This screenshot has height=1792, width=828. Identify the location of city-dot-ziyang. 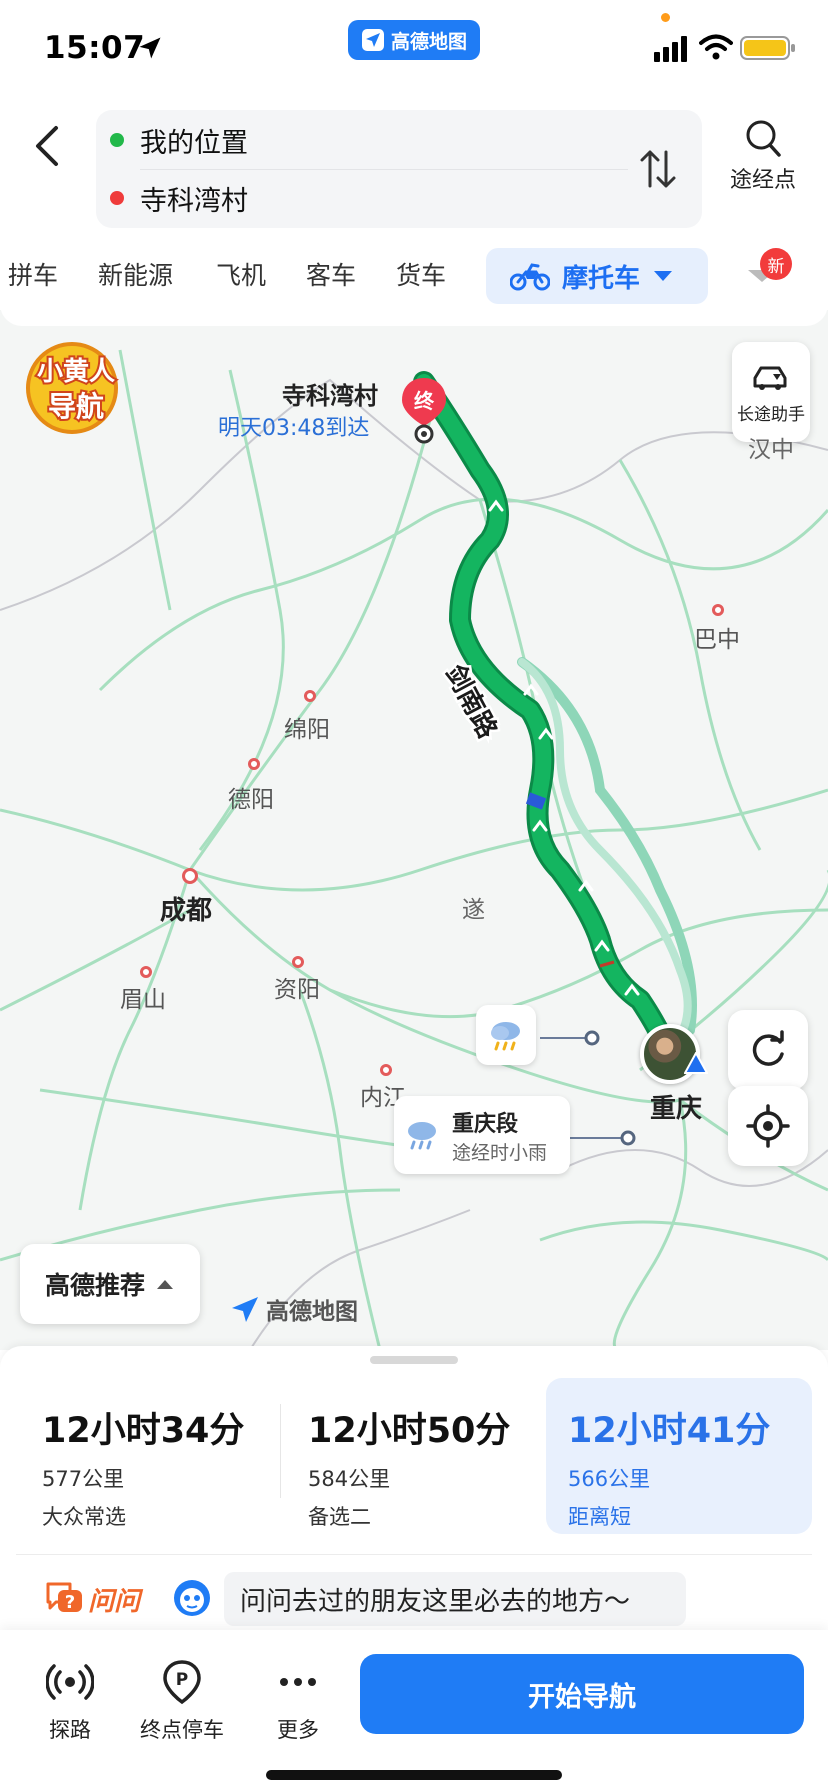
(298, 962).